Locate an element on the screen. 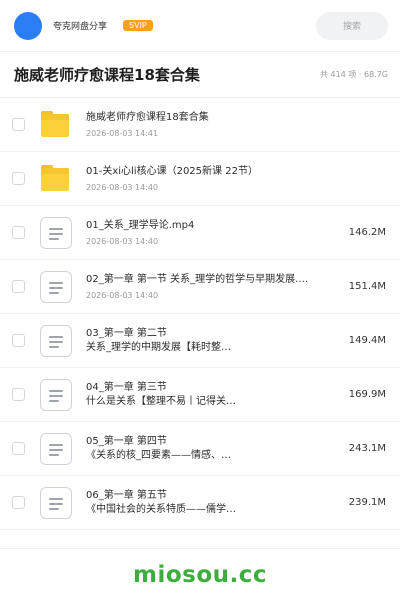 The width and height of the screenshot is (400, 601). search-label: 搜索 is located at coordinates (351, 27).